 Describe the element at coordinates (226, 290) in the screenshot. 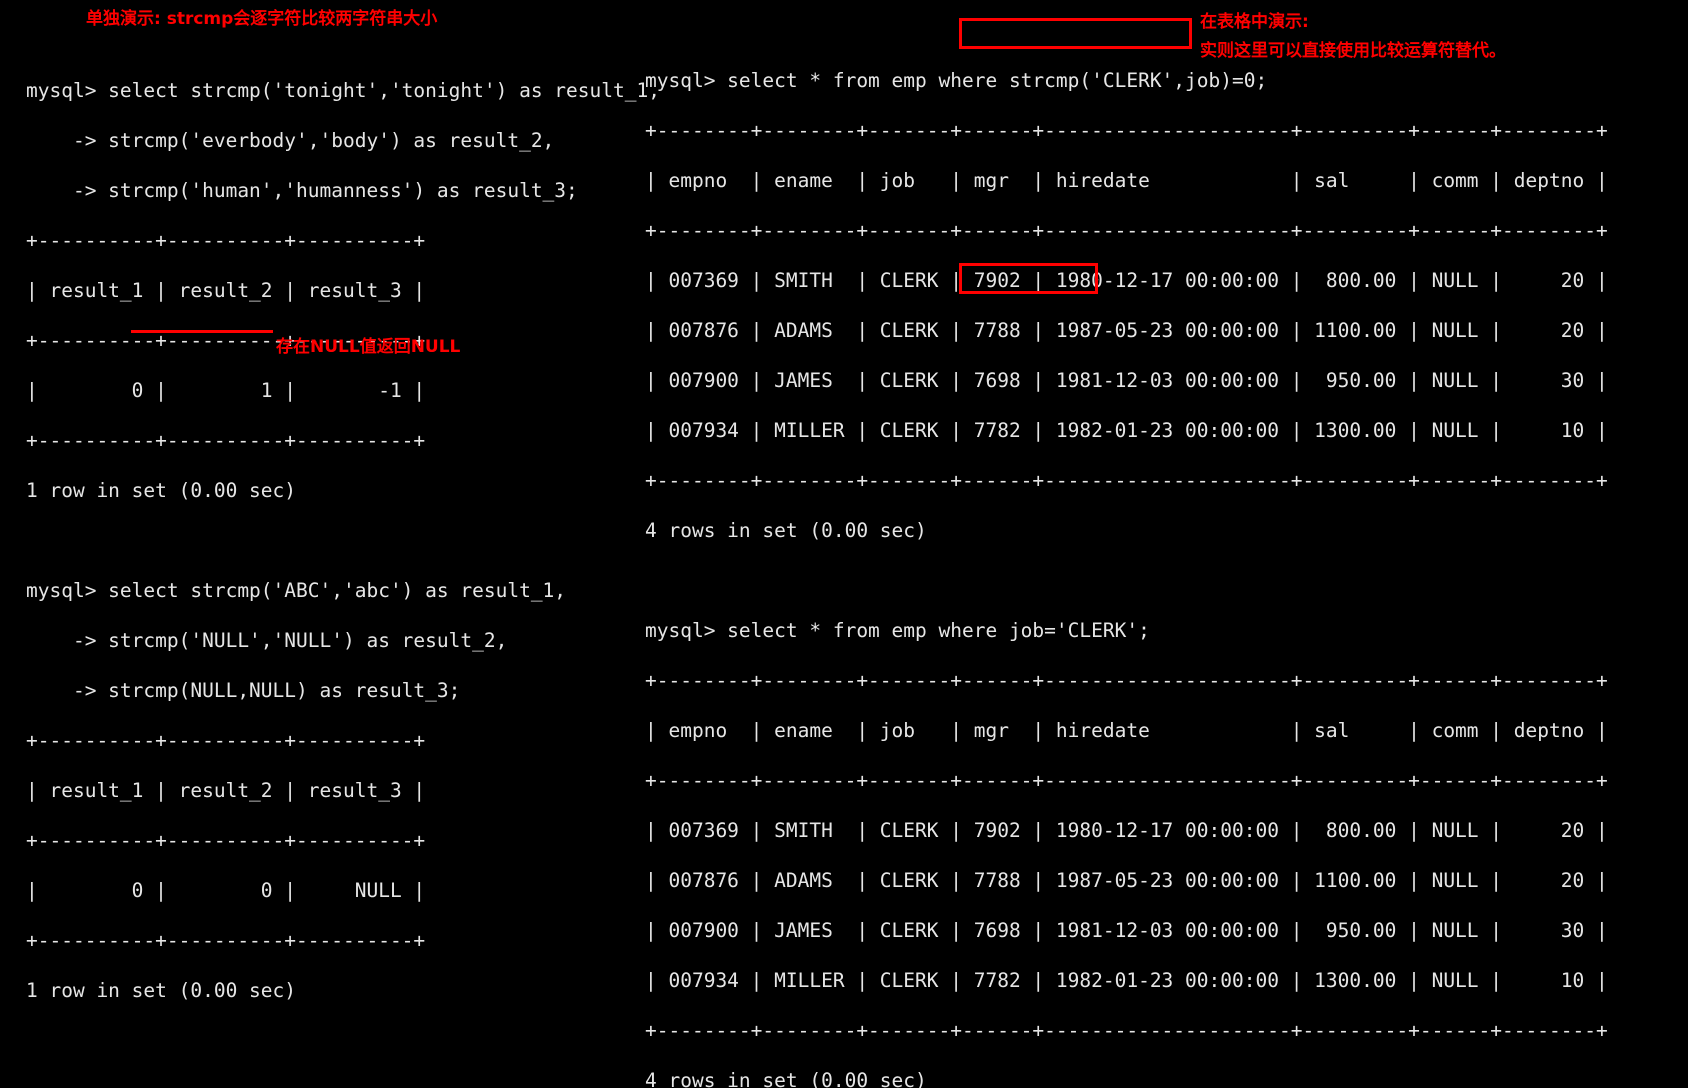

I see `left-block1-table-header: | result_1 | result_2 | result_3 |` at that location.